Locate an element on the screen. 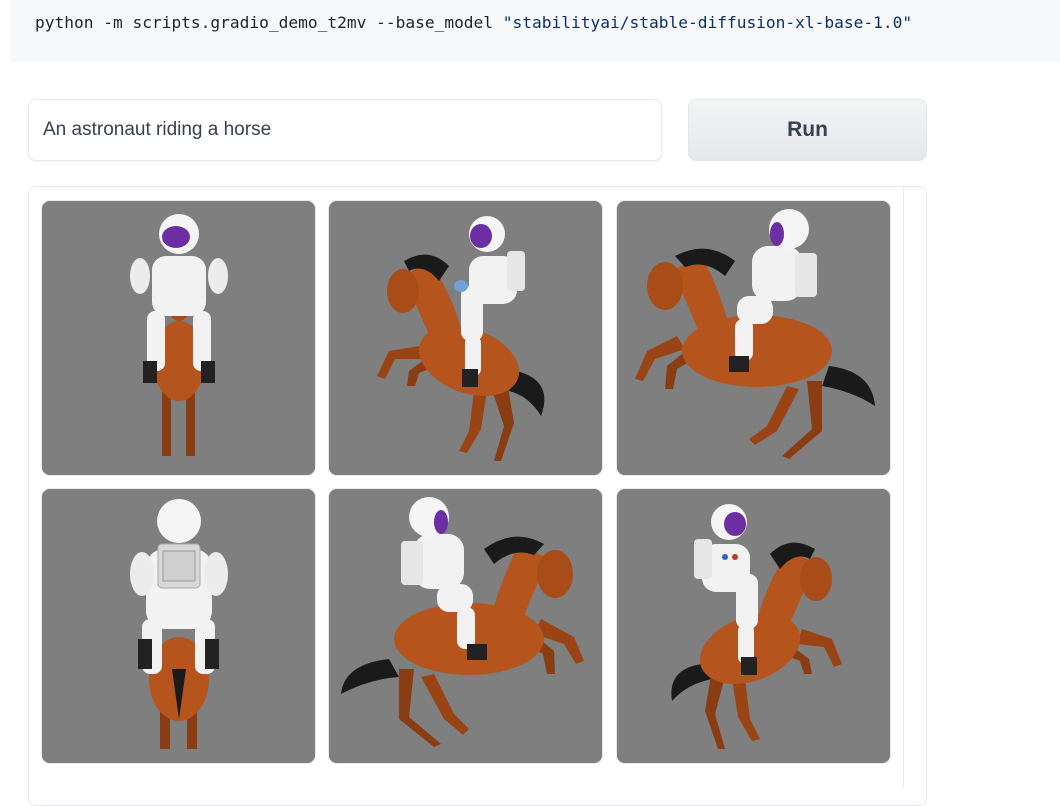  prompt-input is located at coordinates (345, 130).